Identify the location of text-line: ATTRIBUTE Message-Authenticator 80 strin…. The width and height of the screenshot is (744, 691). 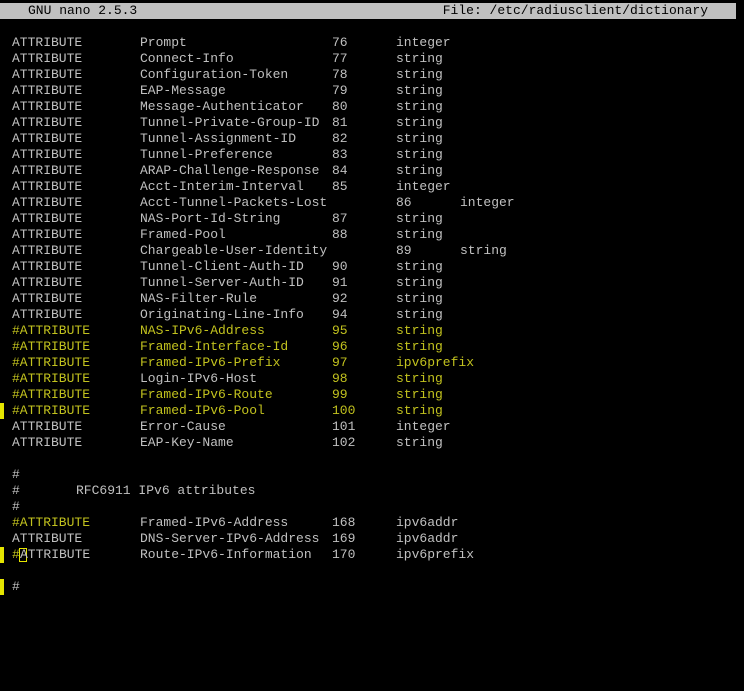
(372, 107).